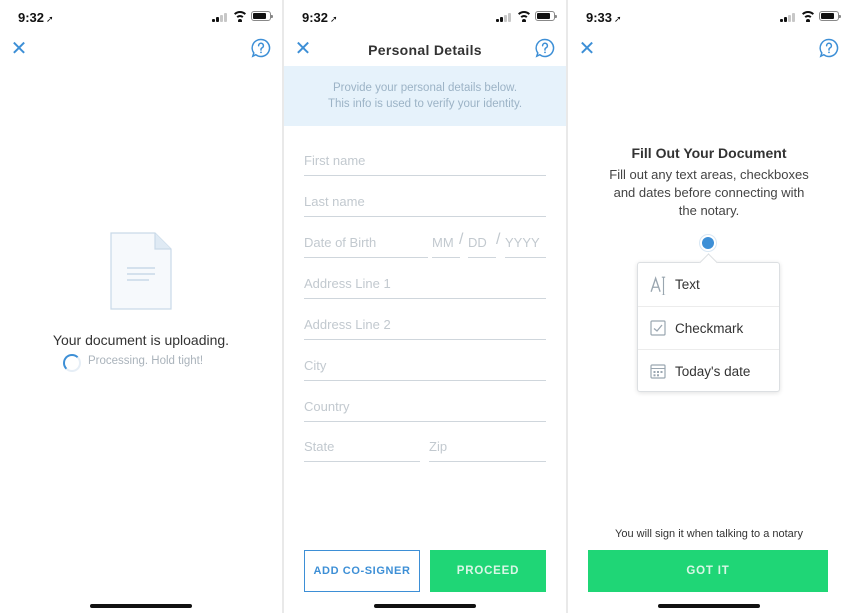 The image size is (850, 613). Describe the element at coordinates (362, 449) in the screenshot. I see `state-field: State` at that location.